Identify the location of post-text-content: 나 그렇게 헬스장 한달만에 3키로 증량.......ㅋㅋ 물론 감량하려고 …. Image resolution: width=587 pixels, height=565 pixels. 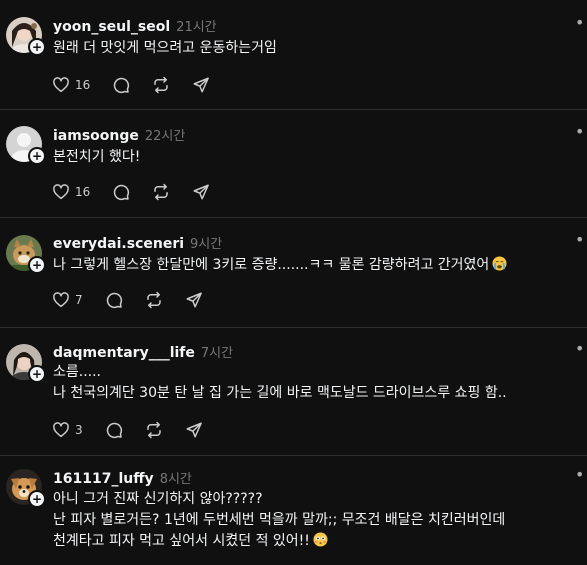
(271, 265).